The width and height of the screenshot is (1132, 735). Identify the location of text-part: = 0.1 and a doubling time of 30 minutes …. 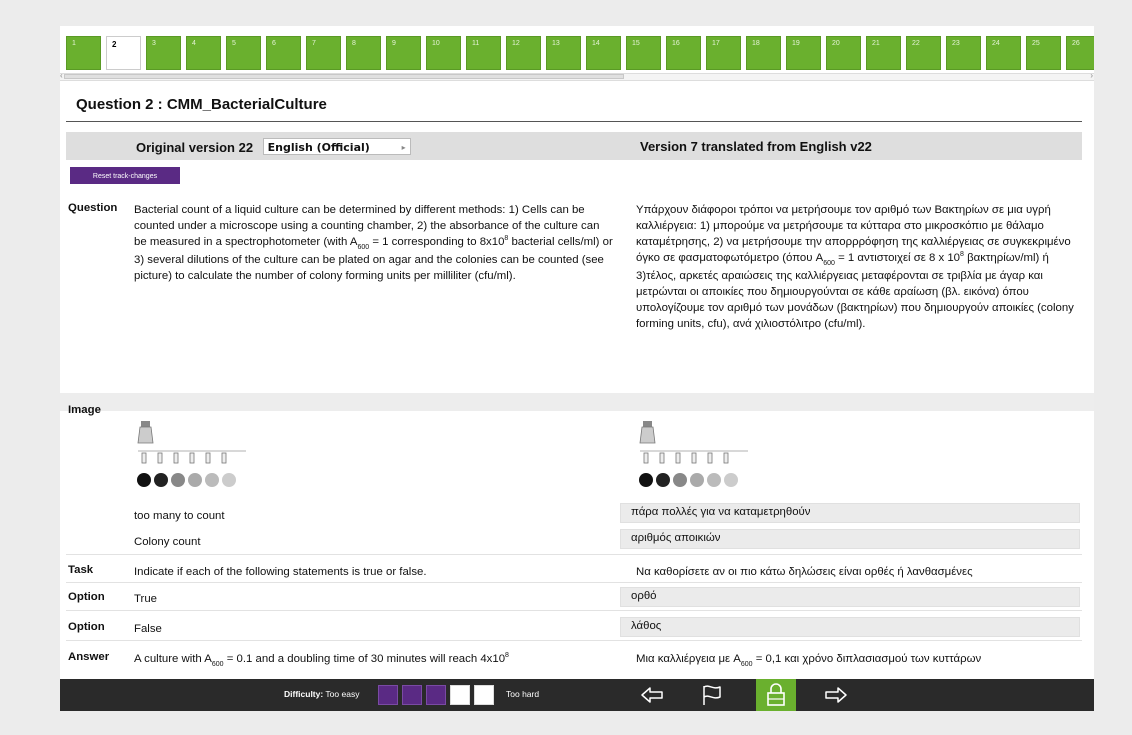
(364, 659).